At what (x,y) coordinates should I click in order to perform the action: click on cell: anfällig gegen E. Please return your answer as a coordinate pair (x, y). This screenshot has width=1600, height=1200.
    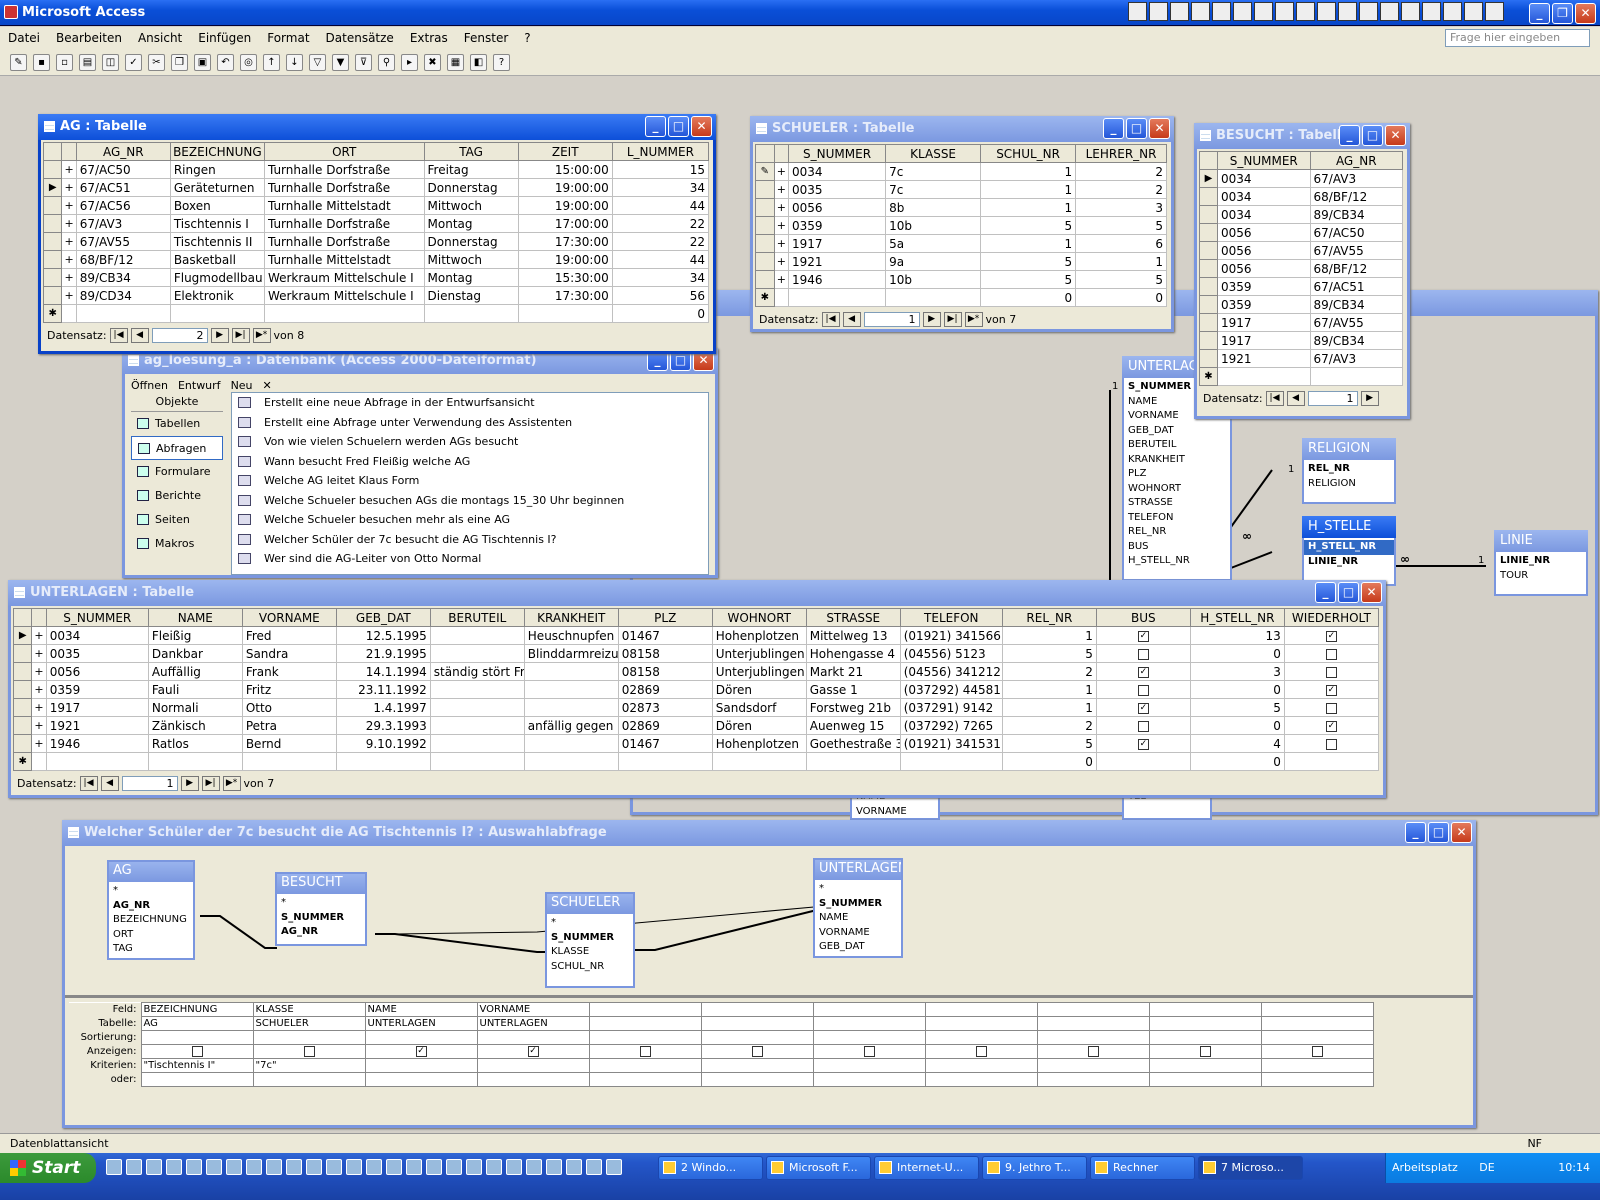
    Looking at the image, I should click on (571, 725).